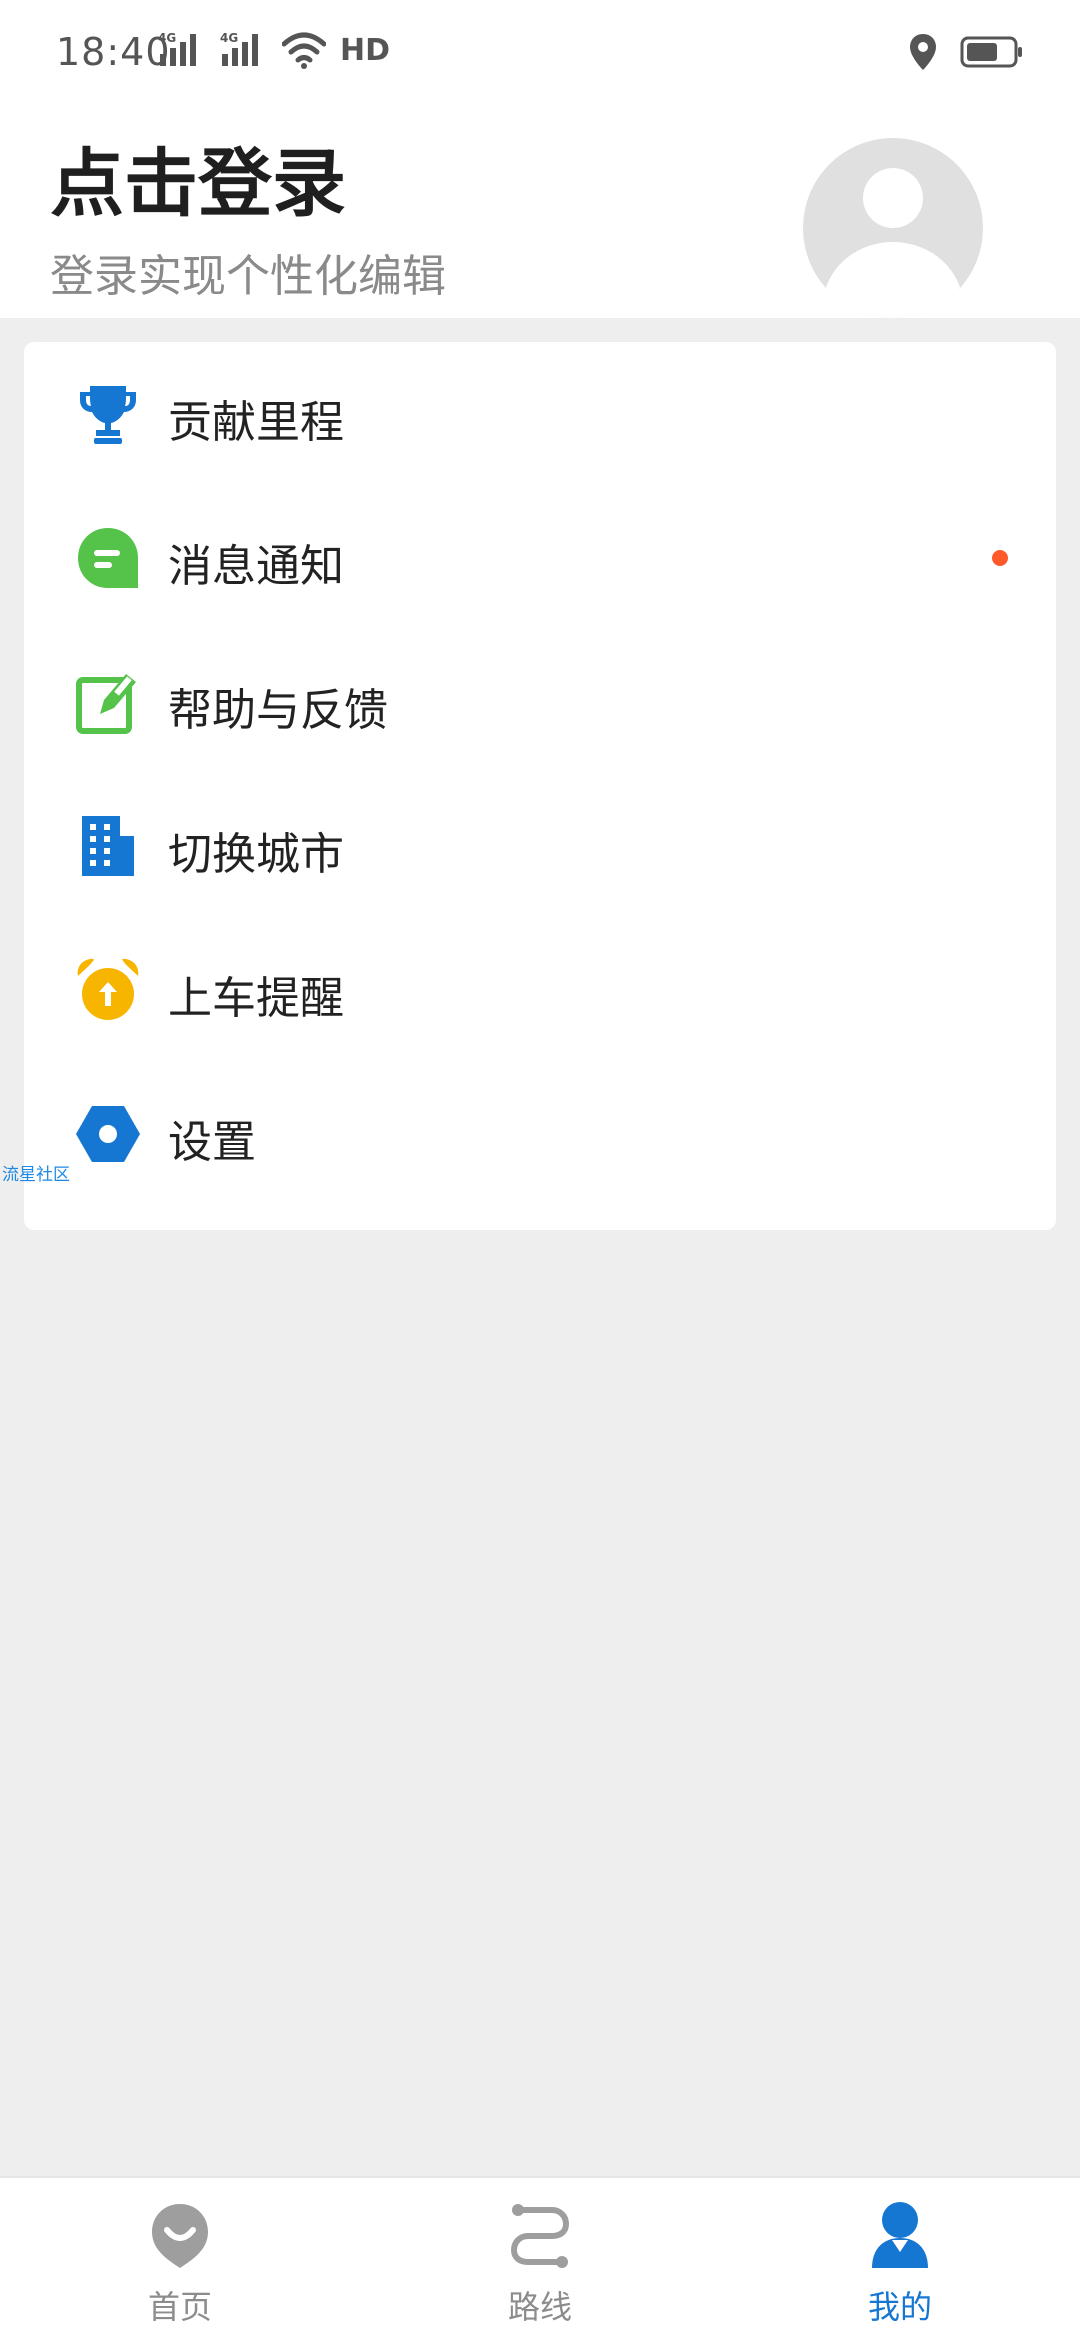 The width and height of the screenshot is (1080, 2340). What do you see at coordinates (108, 1134) in the screenshot?
I see `settings-hex-icon` at bounding box center [108, 1134].